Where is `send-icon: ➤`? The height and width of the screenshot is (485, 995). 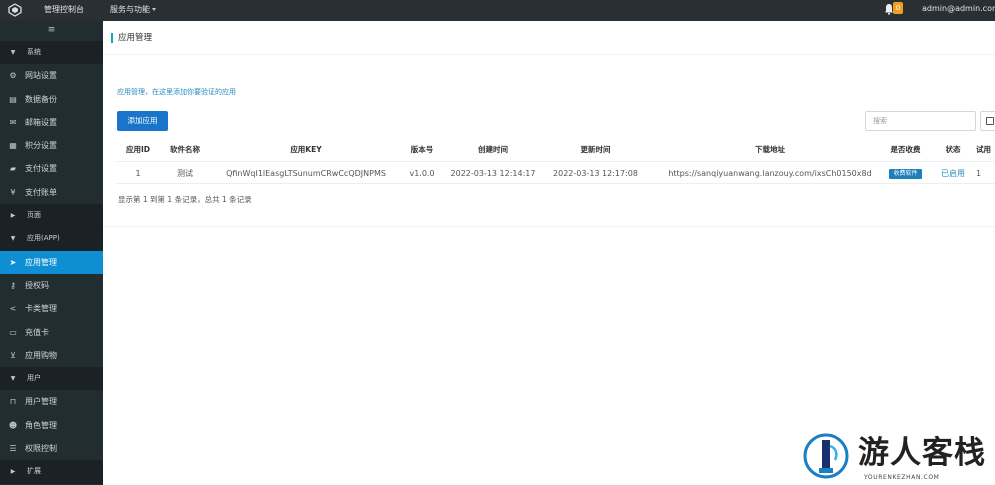
send-icon: ➤ is located at coordinates (13, 262).